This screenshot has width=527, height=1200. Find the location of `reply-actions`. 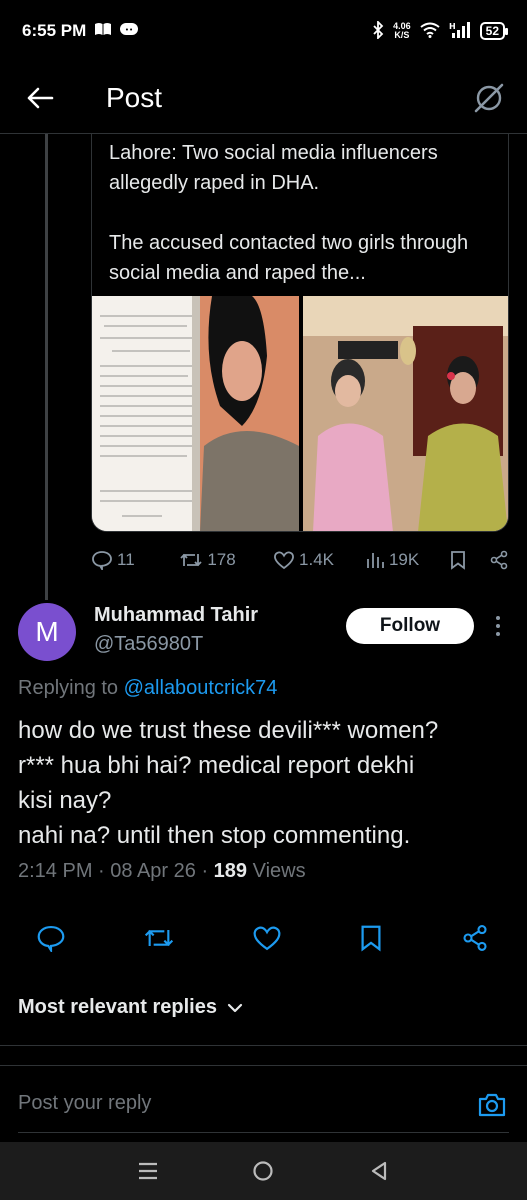

reply-actions is located at coordinates (263, 940).